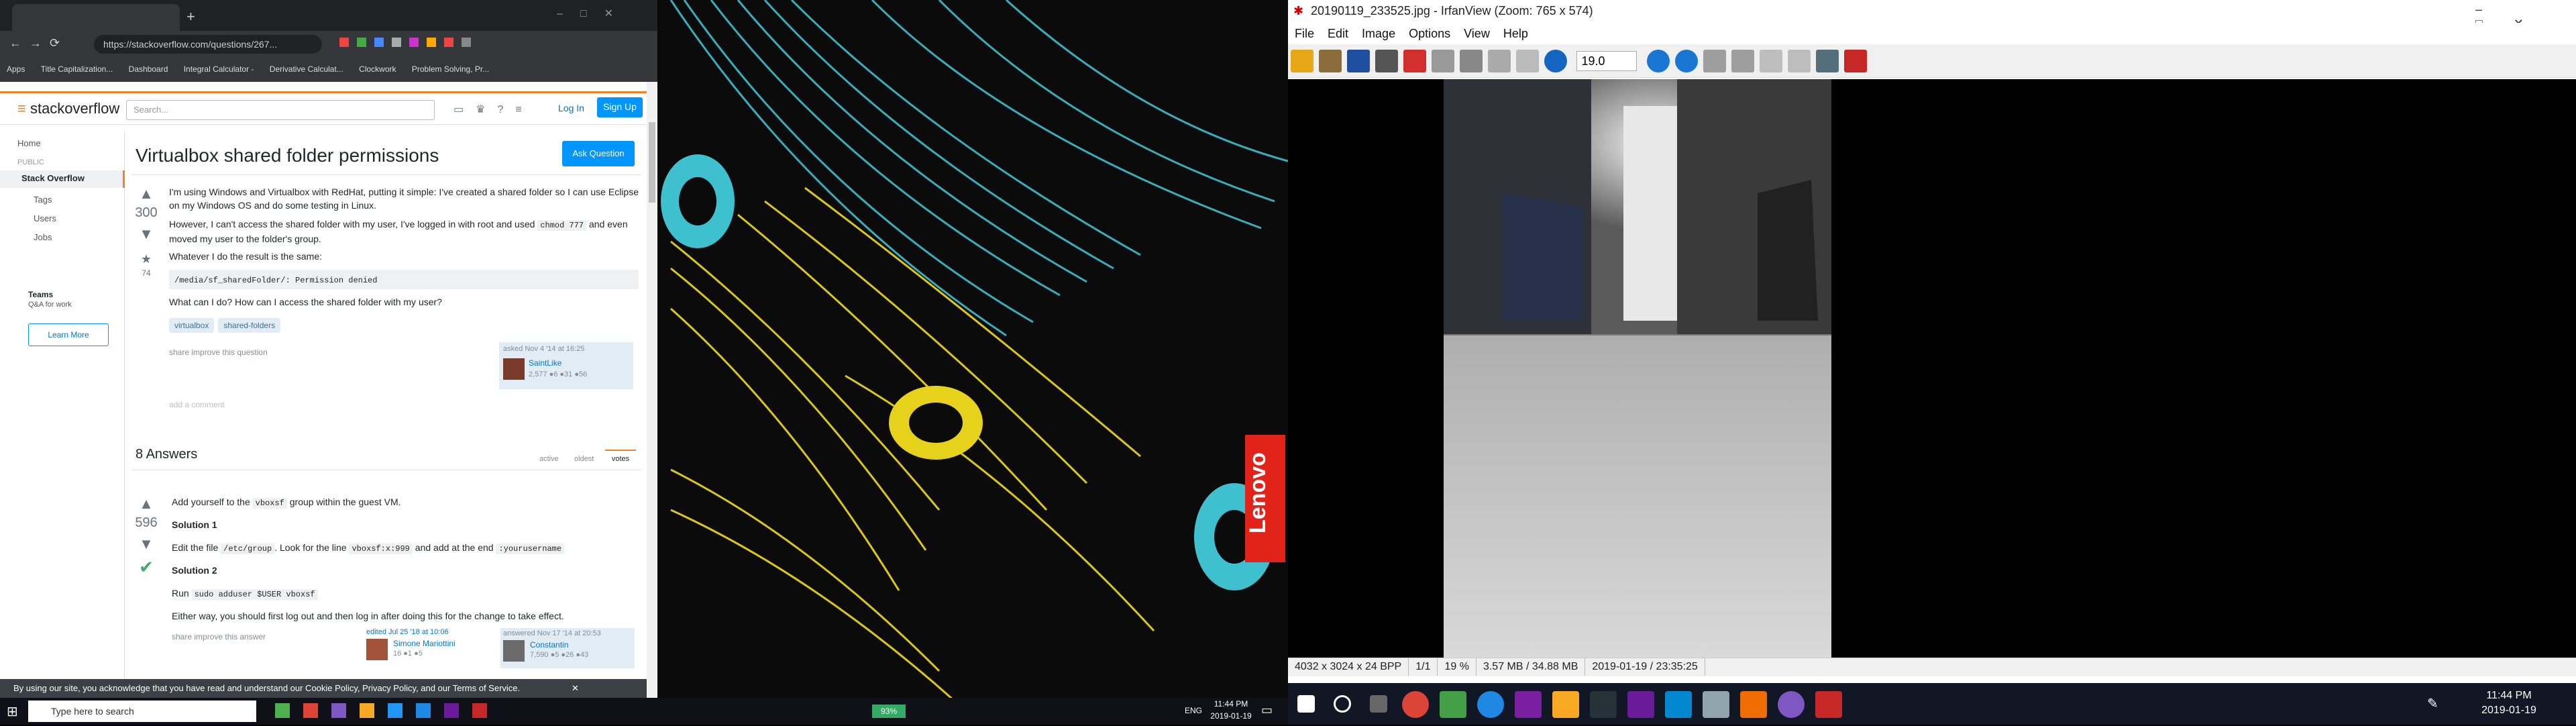  I want to click on first-icon, so click(1770, 61).